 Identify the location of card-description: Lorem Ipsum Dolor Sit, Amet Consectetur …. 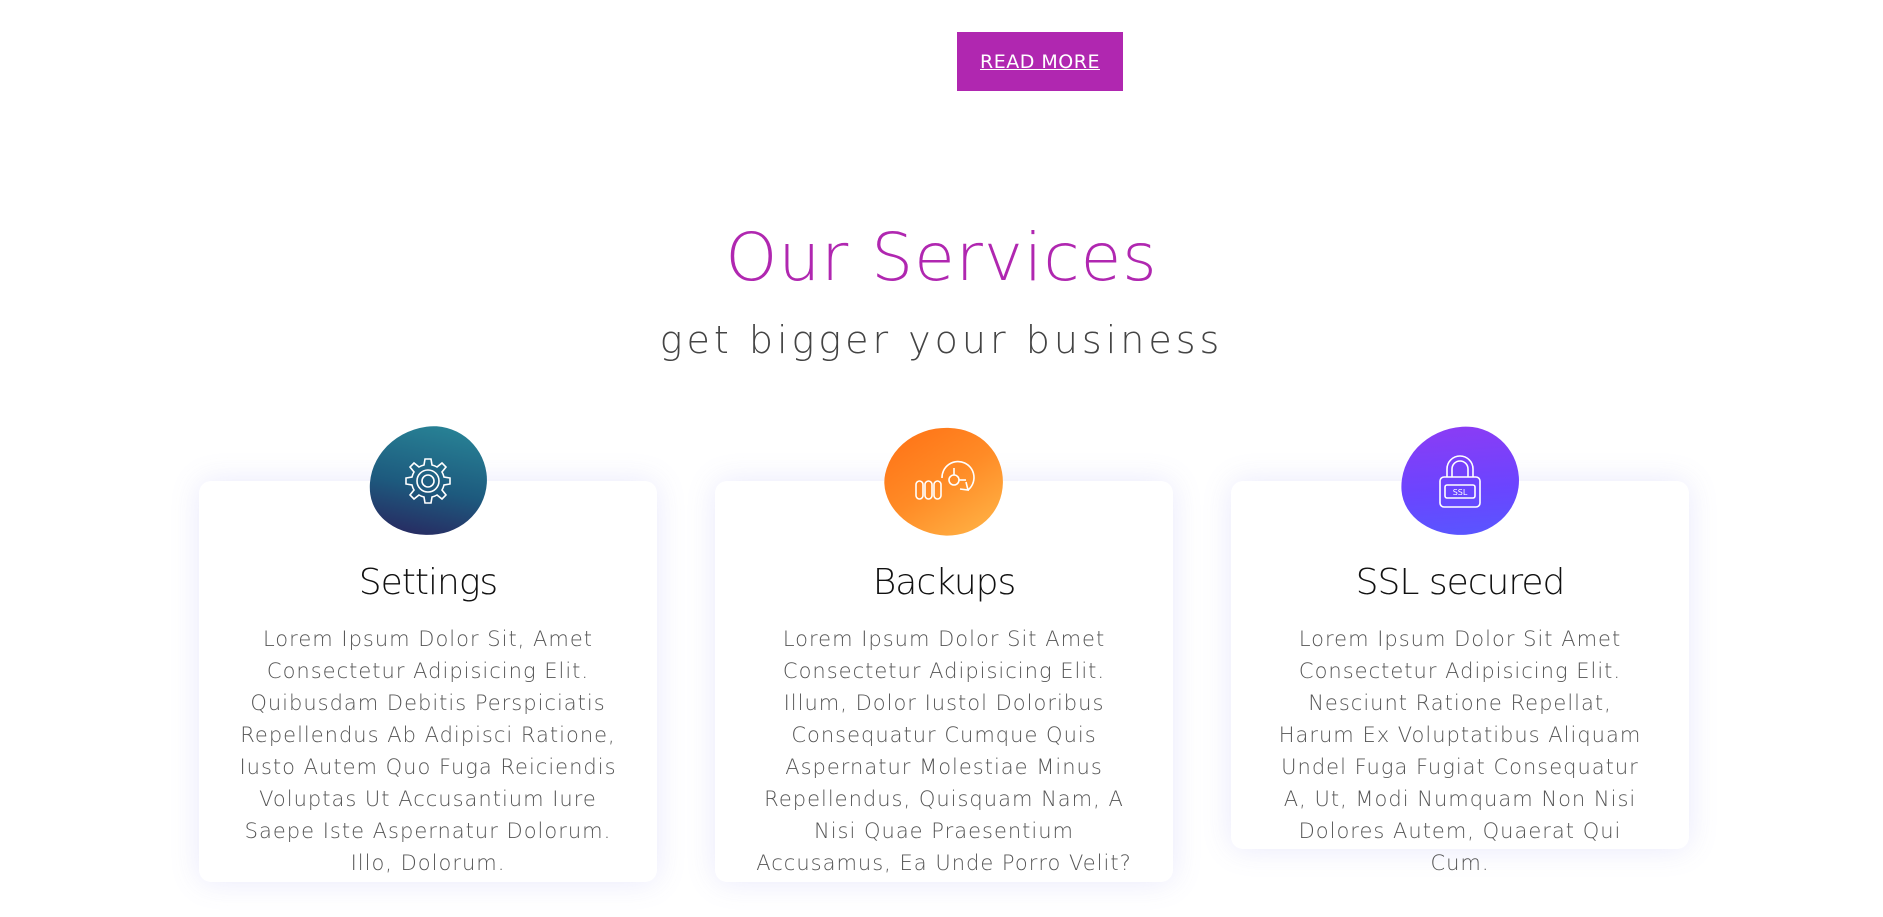
(428, 751).